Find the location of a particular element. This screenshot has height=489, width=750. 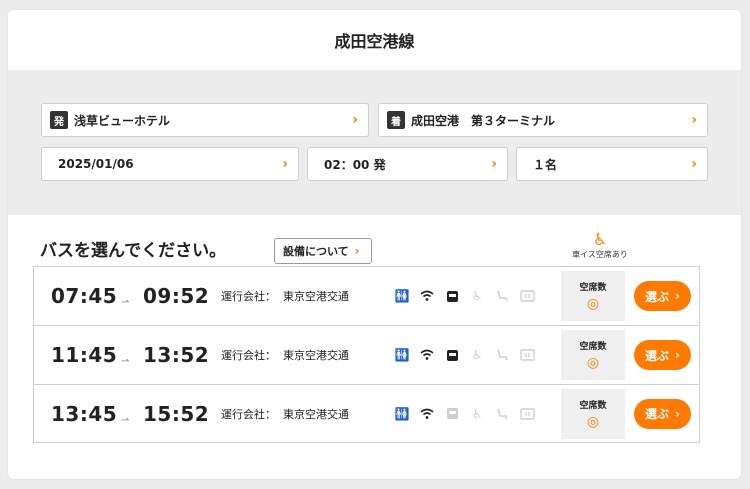

departure-time: 07:45 is located at coordinates (84, 296).